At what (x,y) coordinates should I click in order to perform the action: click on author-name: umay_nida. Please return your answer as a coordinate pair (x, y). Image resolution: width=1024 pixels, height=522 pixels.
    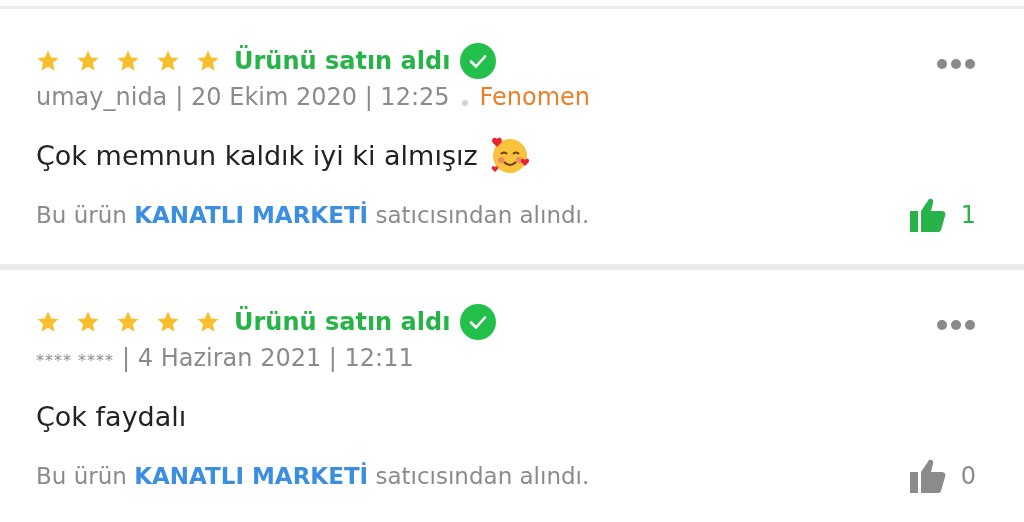
    Looking at the image, I should click on (102, 97).